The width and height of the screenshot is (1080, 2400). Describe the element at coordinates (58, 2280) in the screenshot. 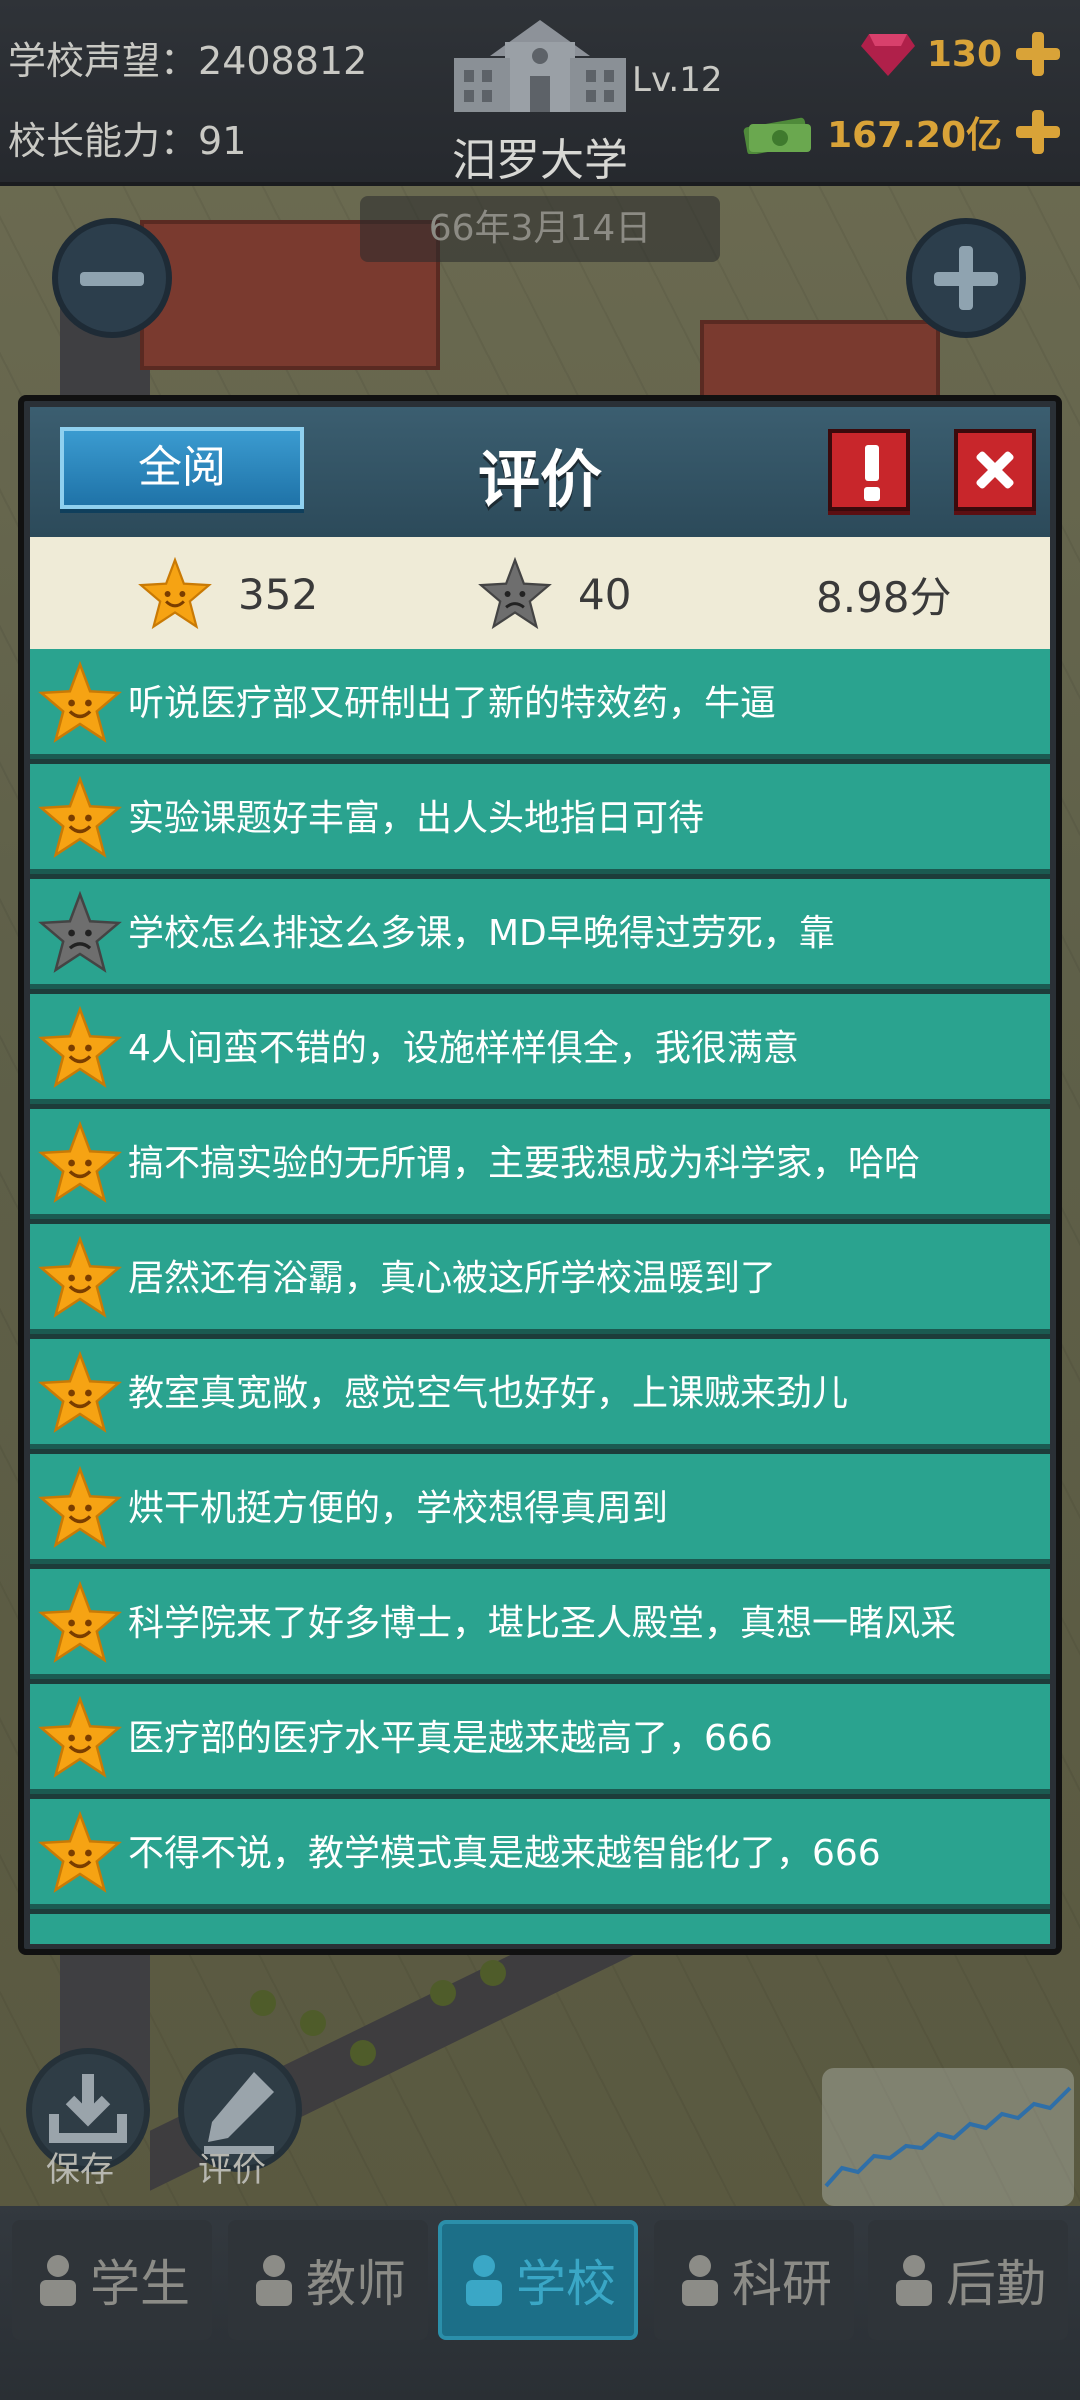

I see `student-icon` at that location.